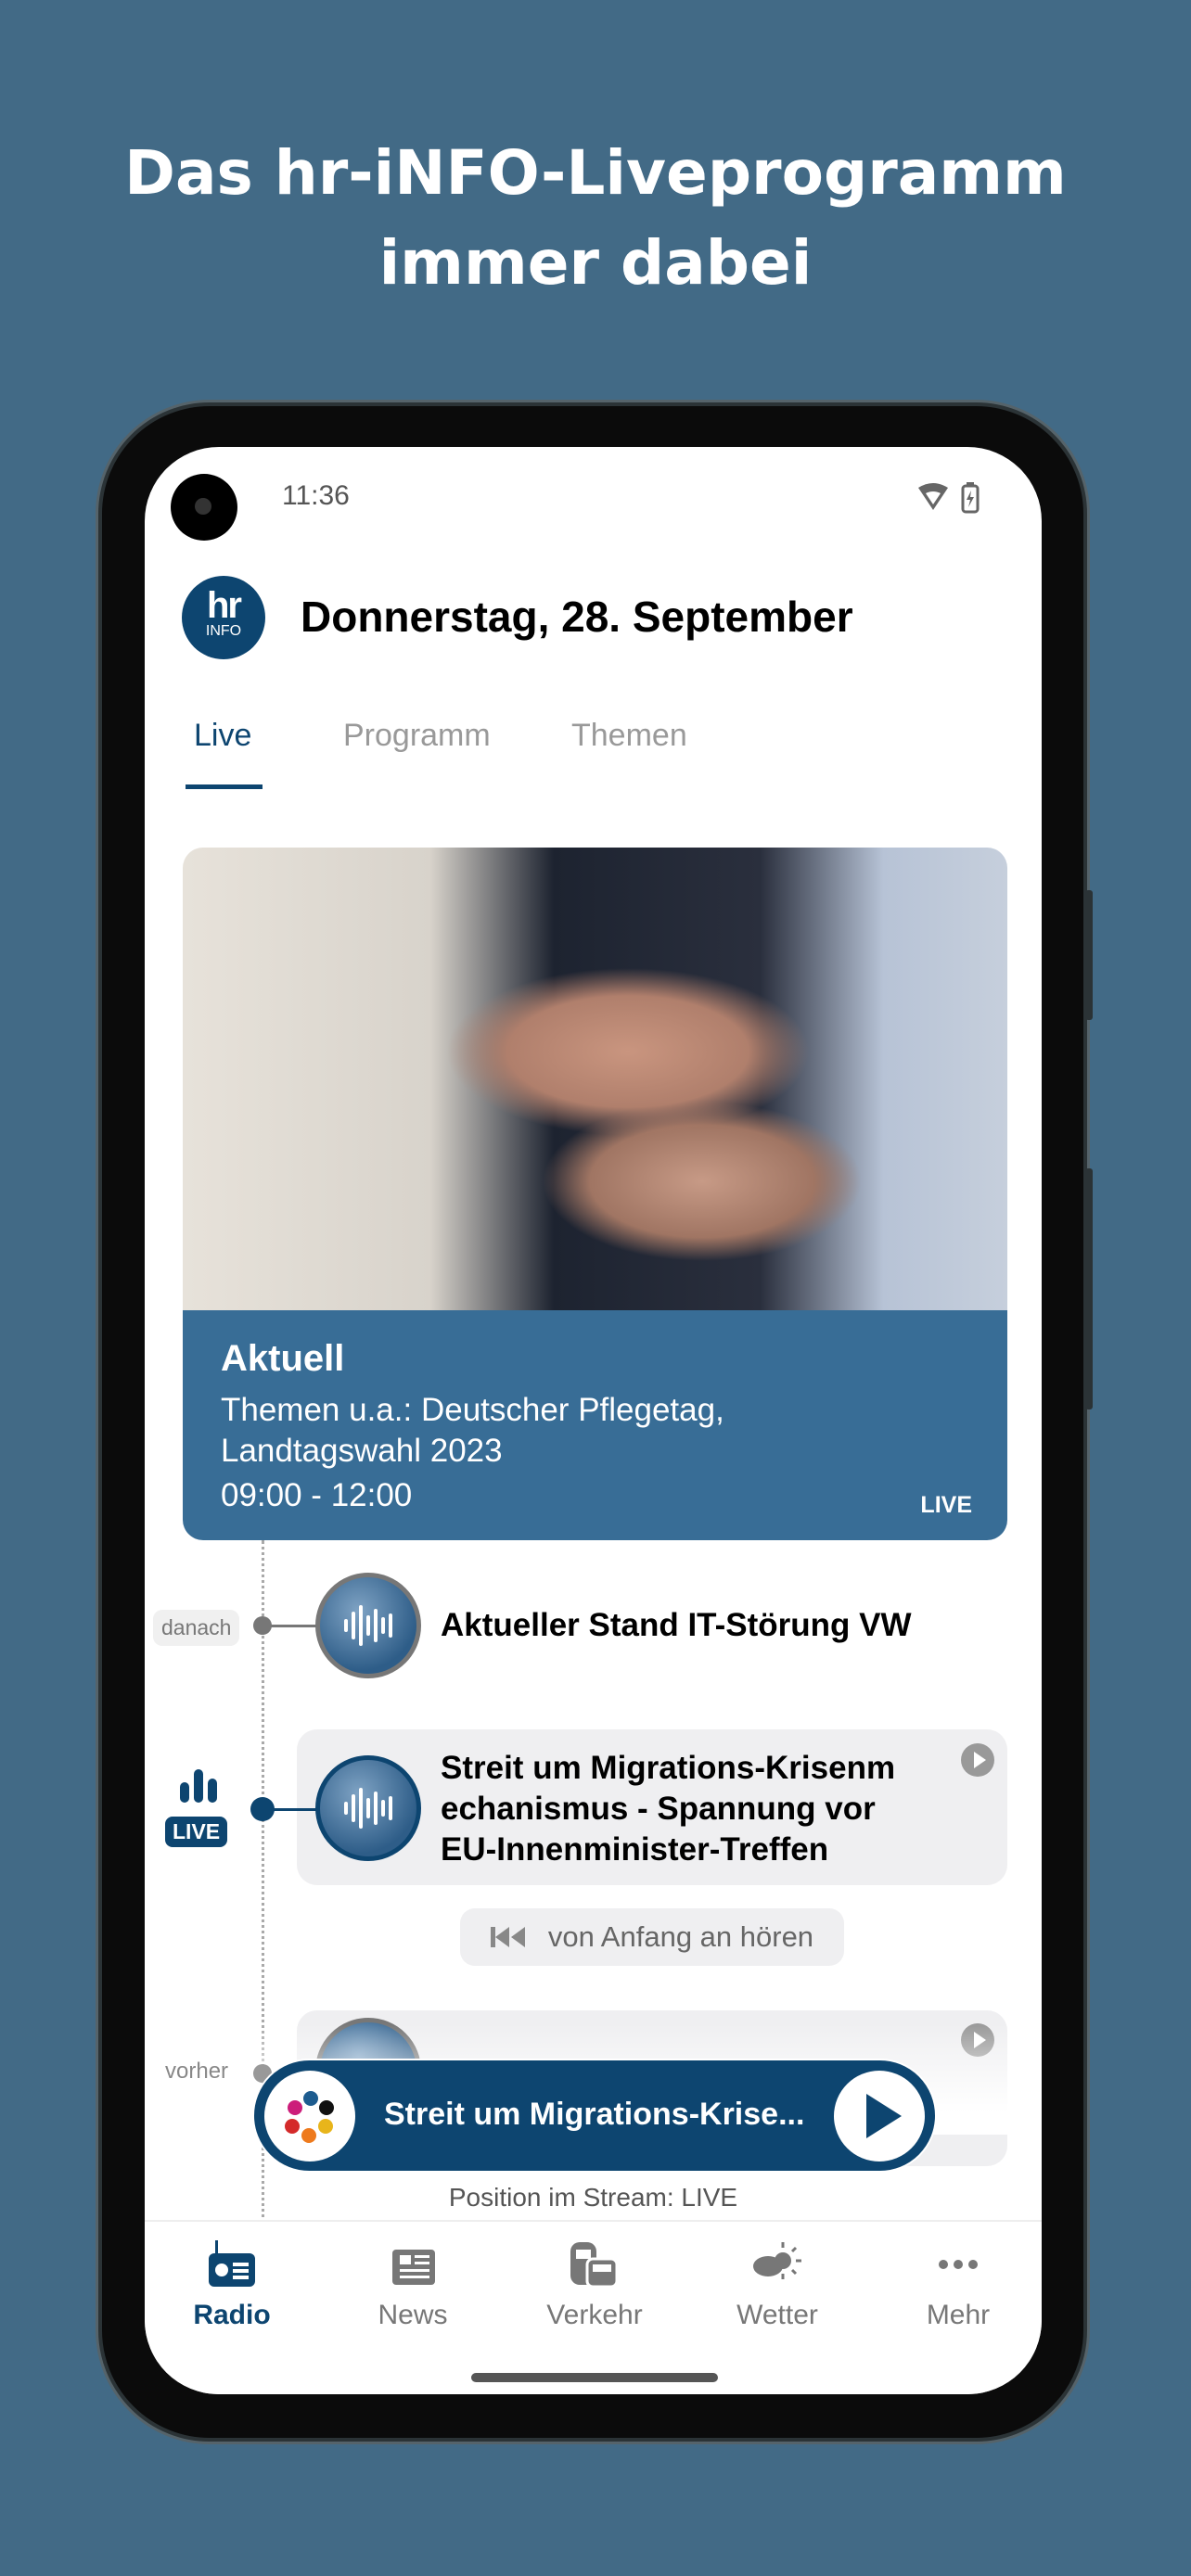 The width and height of the screenshot is (1191, 2576). I want to click on nav-radio: Radio, so click(232, 2285).